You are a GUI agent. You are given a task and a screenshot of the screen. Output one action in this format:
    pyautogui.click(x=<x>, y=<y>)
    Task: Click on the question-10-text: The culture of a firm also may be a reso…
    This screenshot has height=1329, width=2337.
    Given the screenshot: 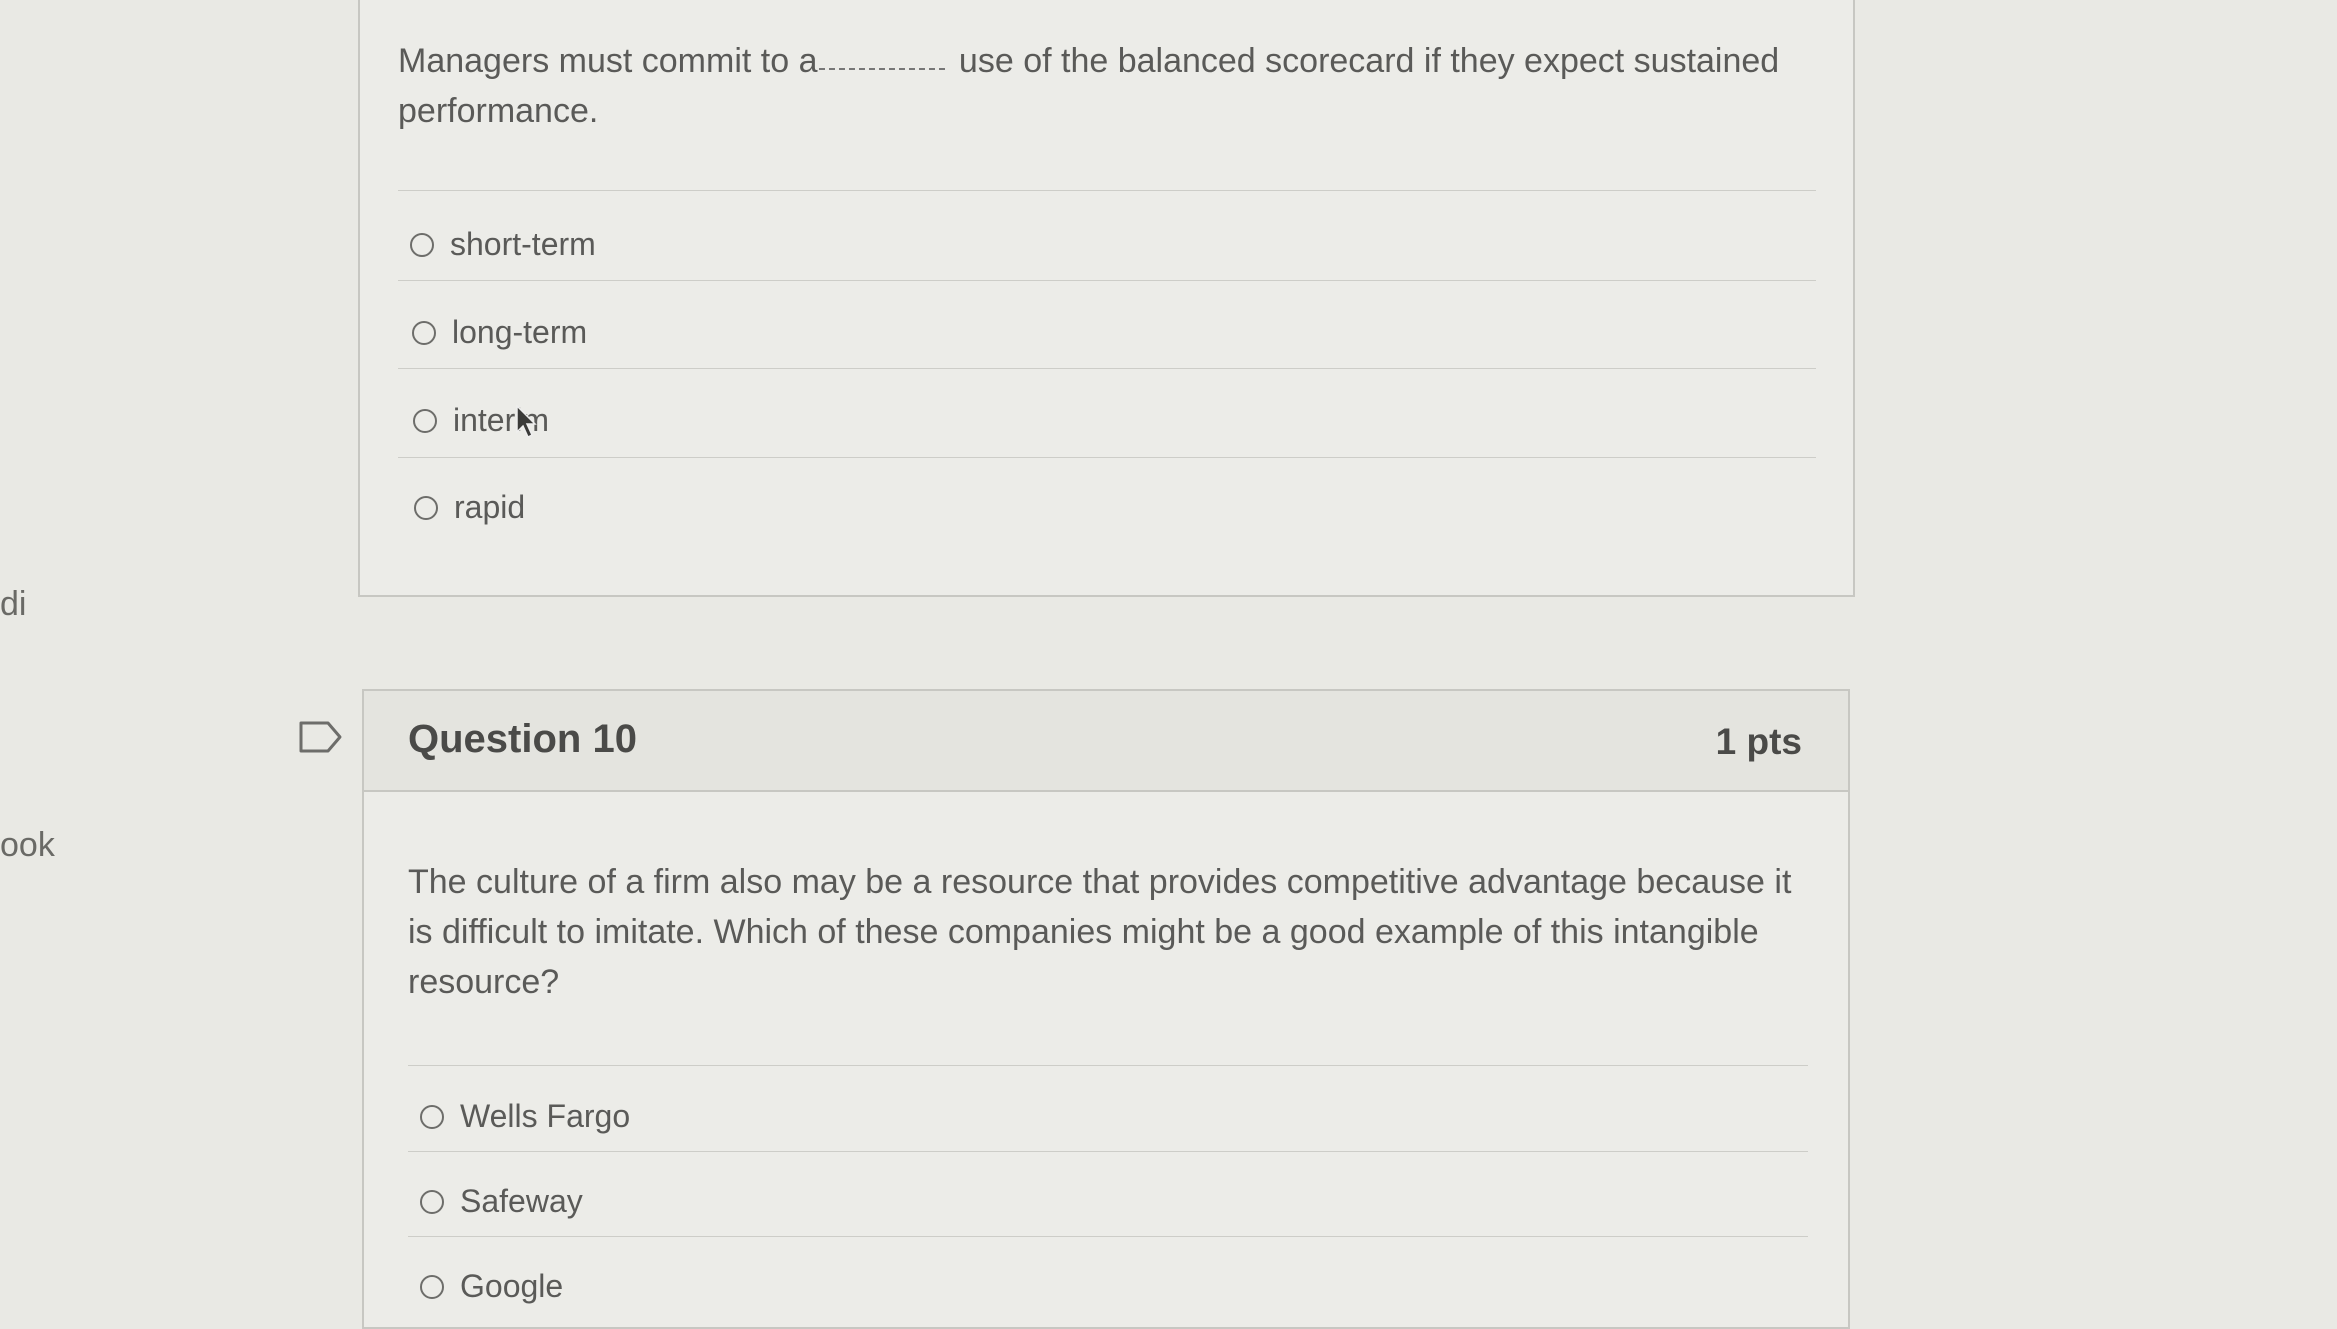 What is the action you would take?
    pyautogui.click(x=1100, y=932)
    